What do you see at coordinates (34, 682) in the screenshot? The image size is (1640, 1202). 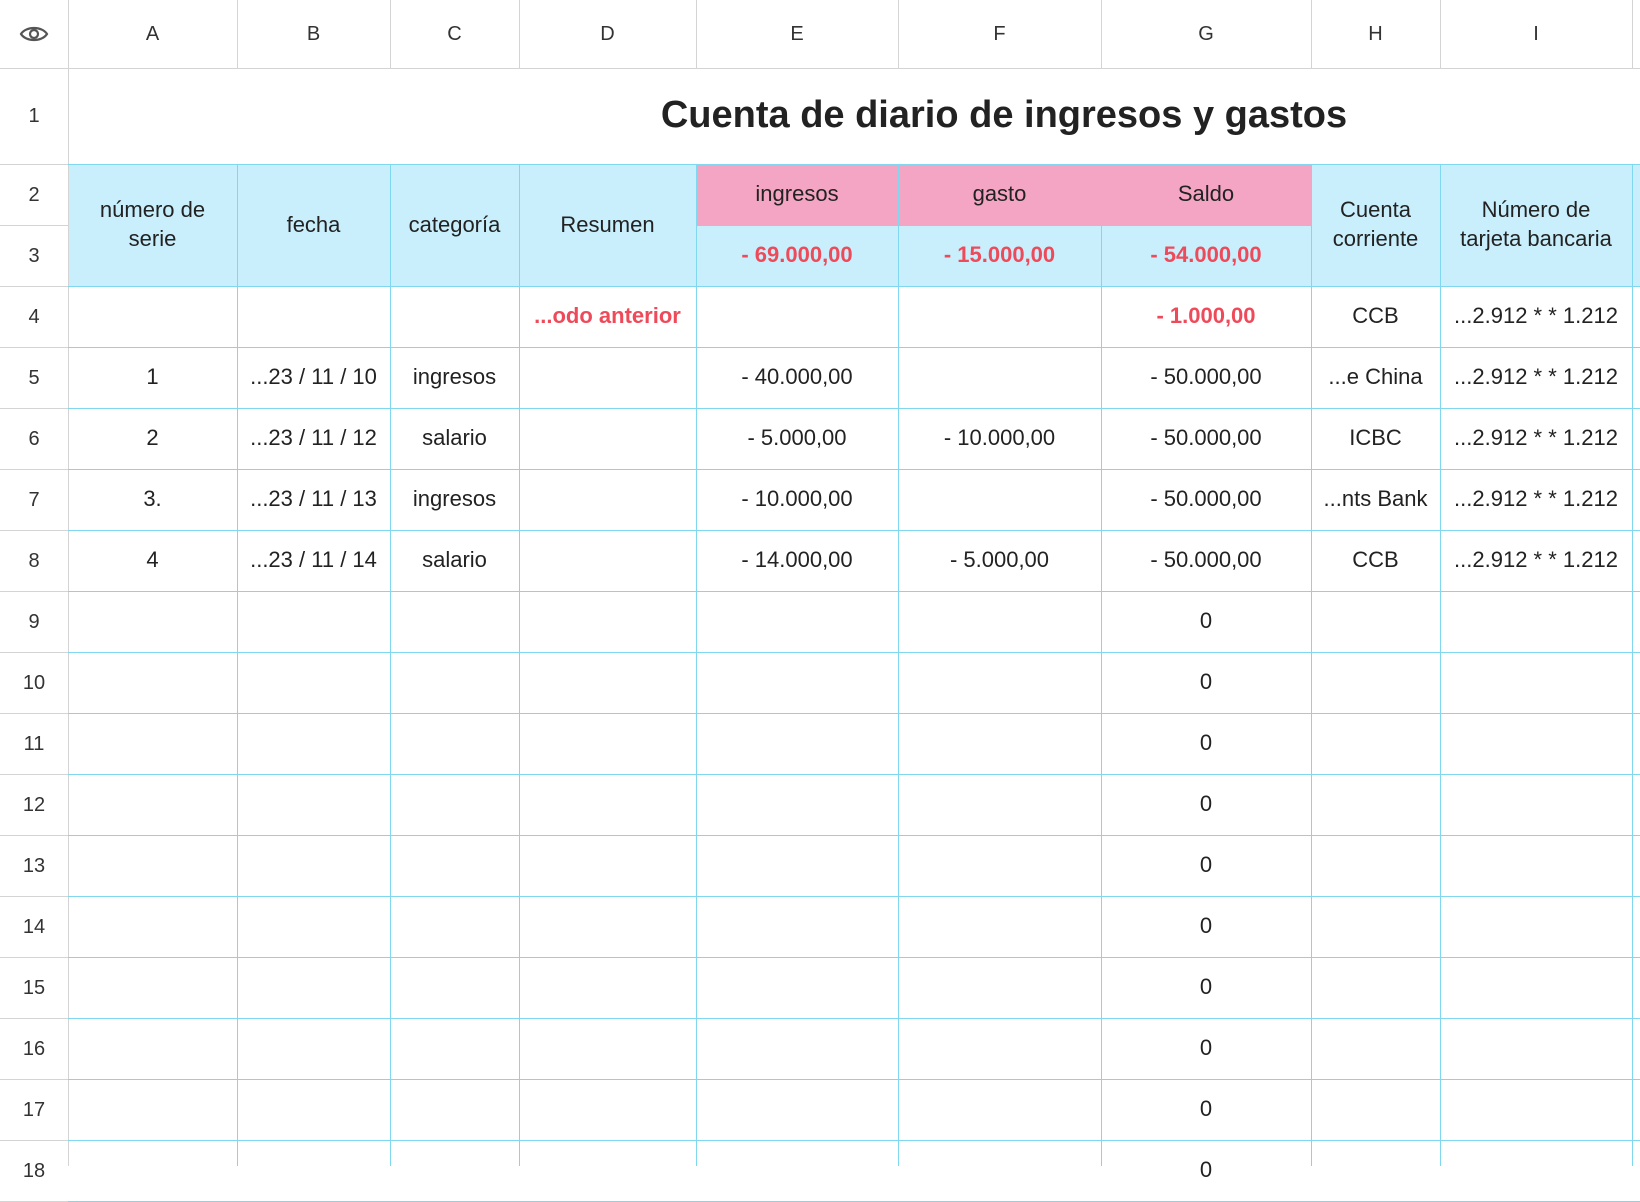 I see `row-header-10: 10` at bounding box center [34, 682].